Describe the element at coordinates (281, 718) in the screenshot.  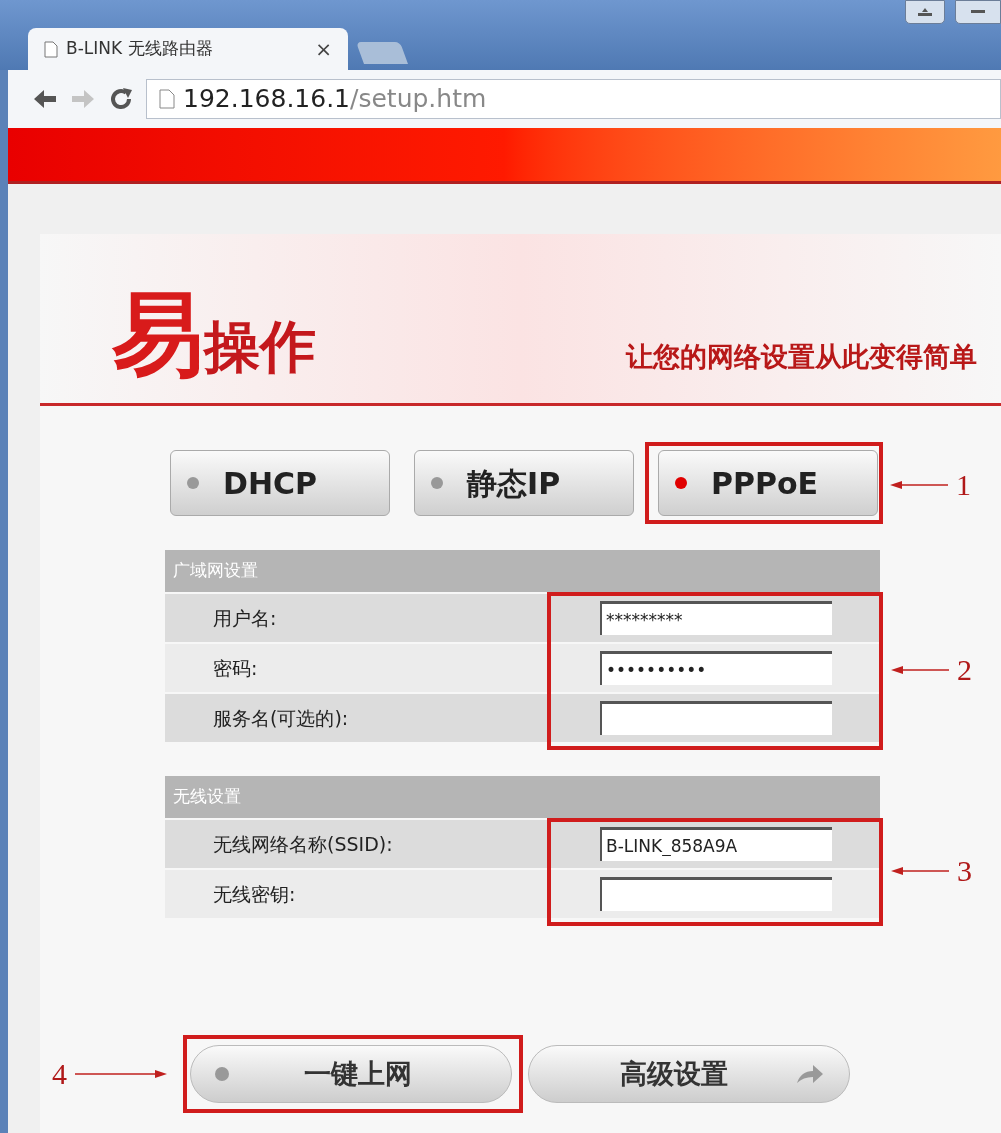
I see `field-label: 服务名(可选的):` at that location.